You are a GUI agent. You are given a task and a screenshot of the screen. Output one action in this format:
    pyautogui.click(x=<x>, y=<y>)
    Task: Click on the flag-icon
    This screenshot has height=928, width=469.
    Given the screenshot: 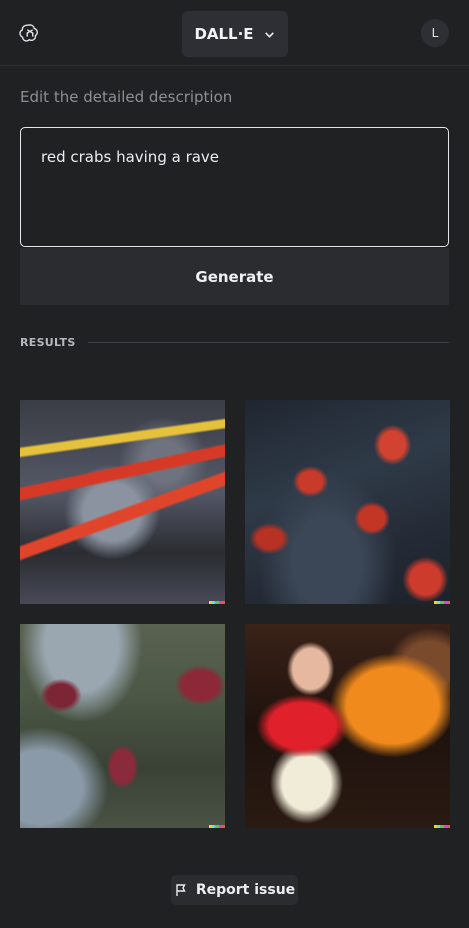 What is the action you would take?
    pyautogui.click(x=181, y=890)
    